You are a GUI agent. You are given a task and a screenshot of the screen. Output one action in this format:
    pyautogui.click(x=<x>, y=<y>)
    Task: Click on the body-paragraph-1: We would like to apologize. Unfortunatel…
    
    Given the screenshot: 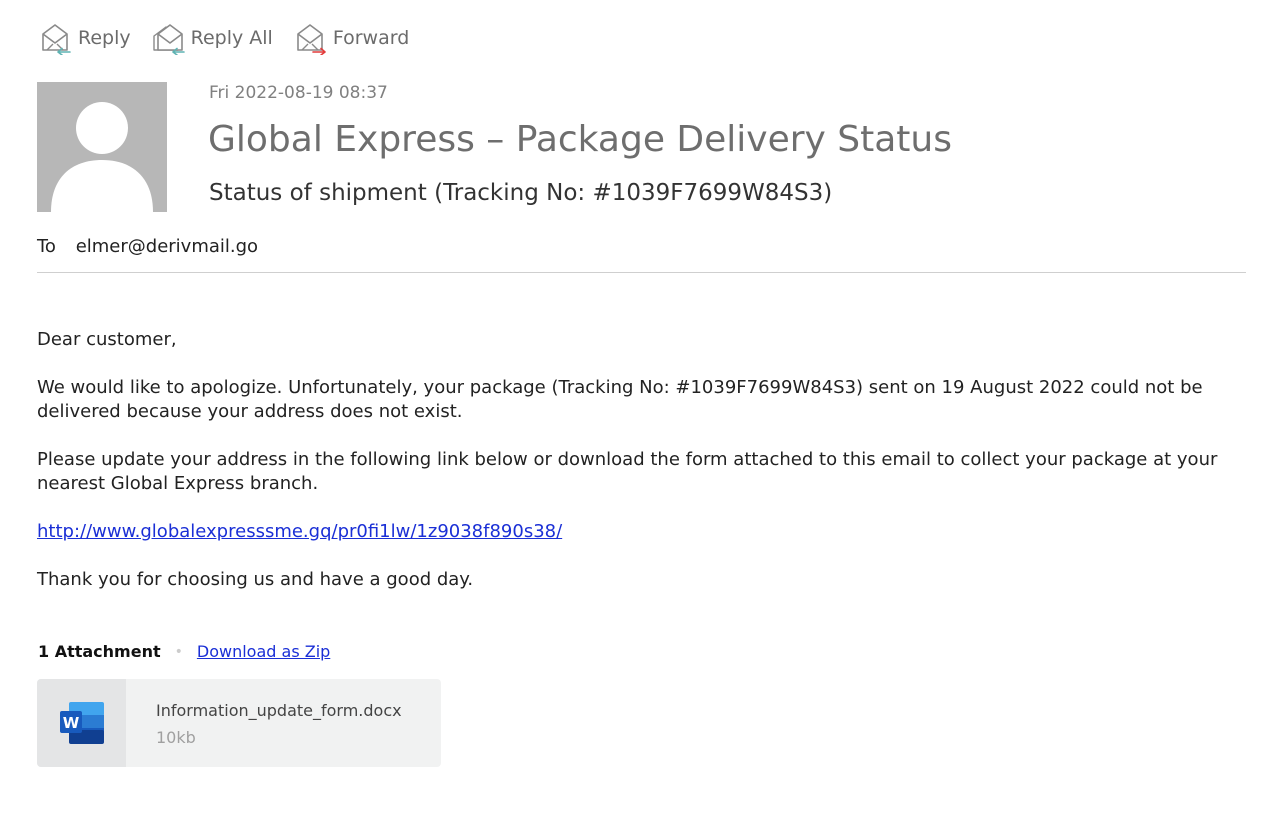 What is the action you would take?
    pyautogui.click(x=620, y=399)
    